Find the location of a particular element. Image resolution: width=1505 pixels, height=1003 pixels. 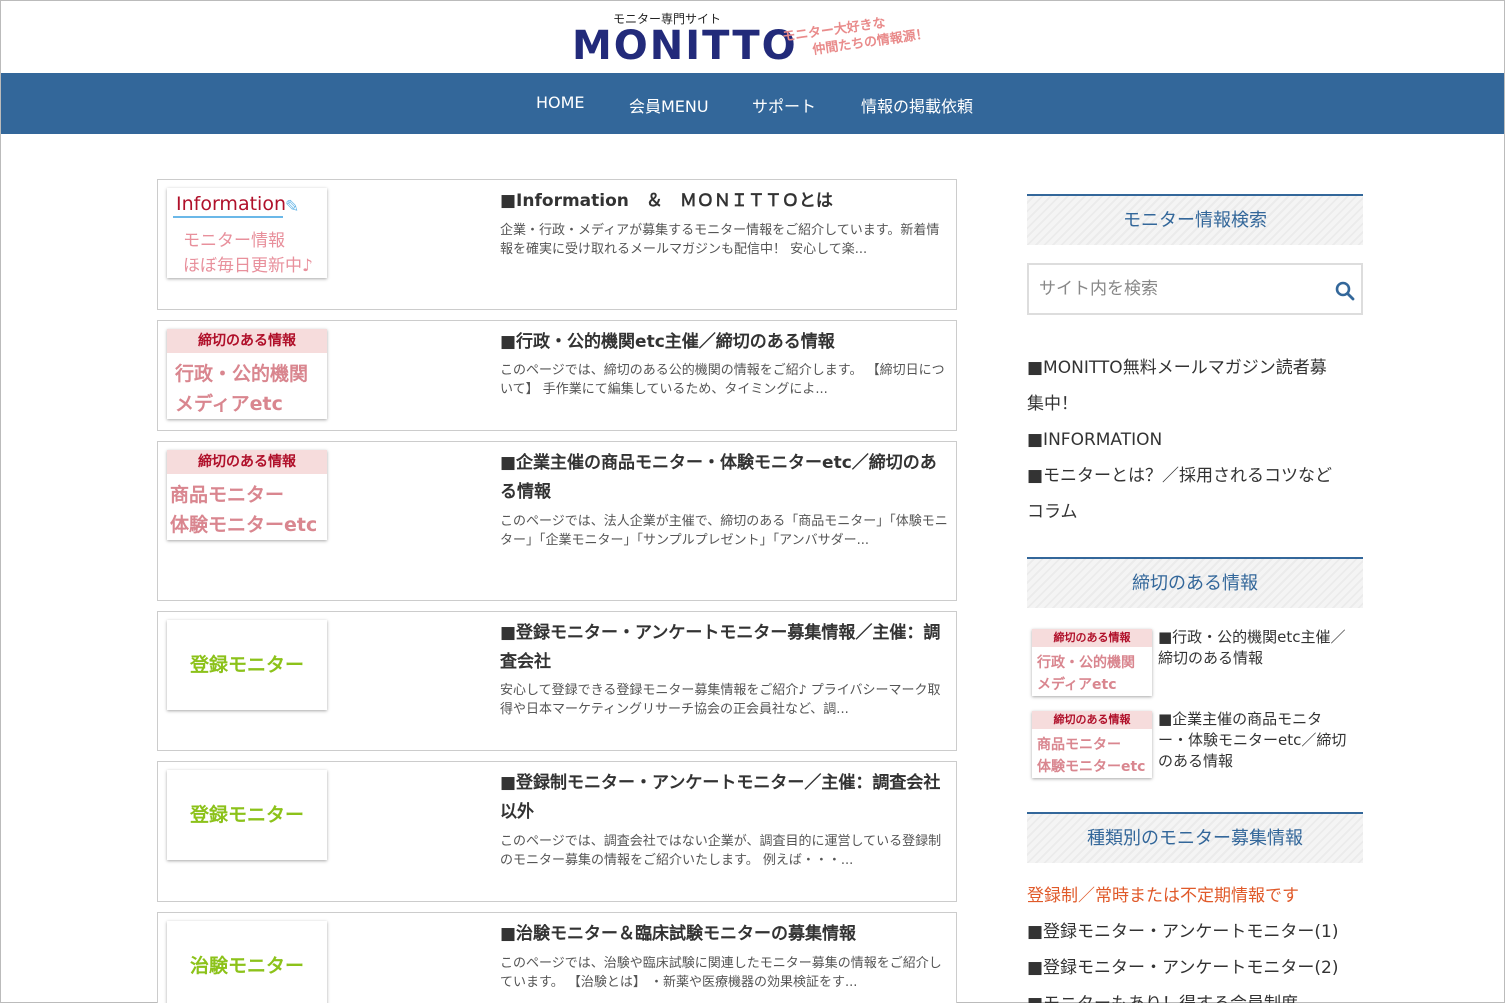

article-thumbnail: 治験モニター is located at coordinates (247, 962).